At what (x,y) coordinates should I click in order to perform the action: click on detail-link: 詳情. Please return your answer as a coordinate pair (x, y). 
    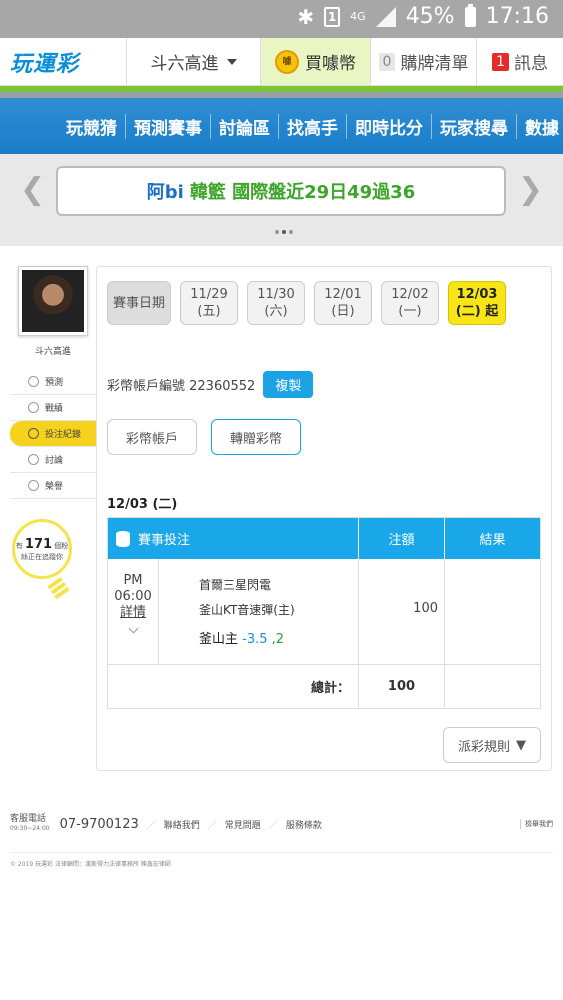
    Looking at the image, I should click on (133, 613).